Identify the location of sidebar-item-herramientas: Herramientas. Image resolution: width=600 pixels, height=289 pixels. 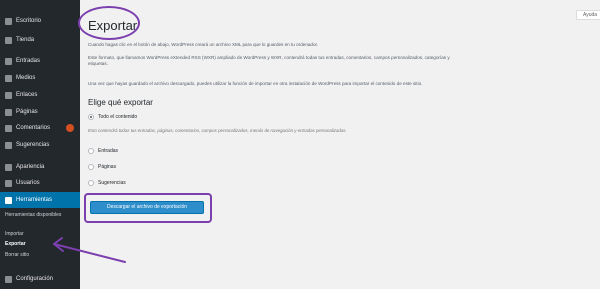
(40, 200).